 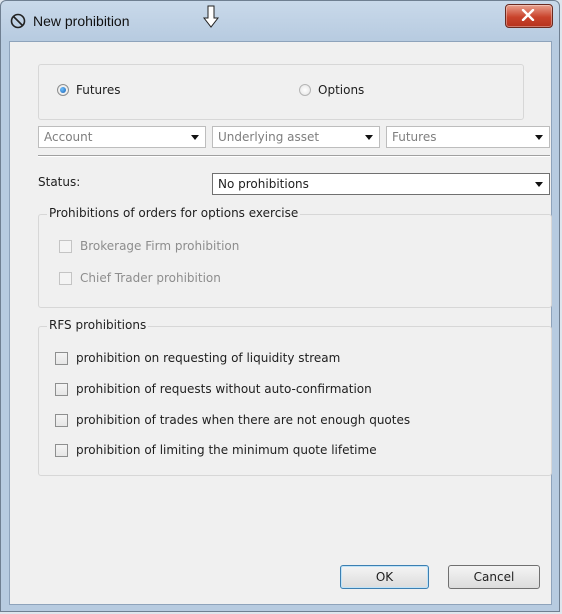 I want to click on brokerage-firm-checkbox: Brokerage Firm prohibition, so click(x=149, y=246).